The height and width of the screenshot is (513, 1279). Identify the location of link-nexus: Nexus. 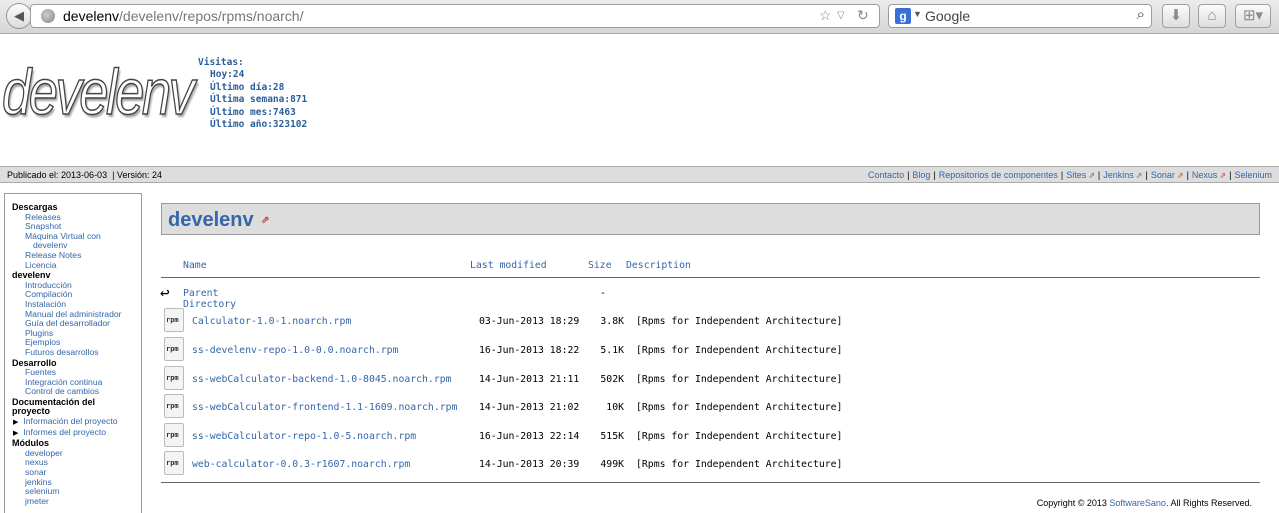
(1205, 175).